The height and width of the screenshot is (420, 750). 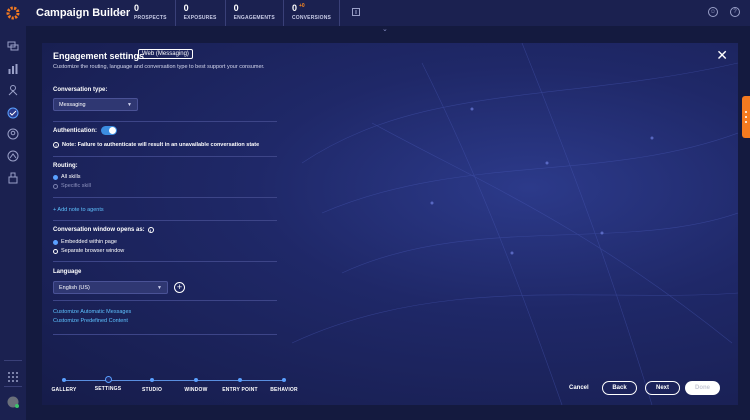 What do you see at coordinates (95, 104) in the screenshot?
I see `conversation-type-select: Messaging ▼` at bounding box center [95, 104].